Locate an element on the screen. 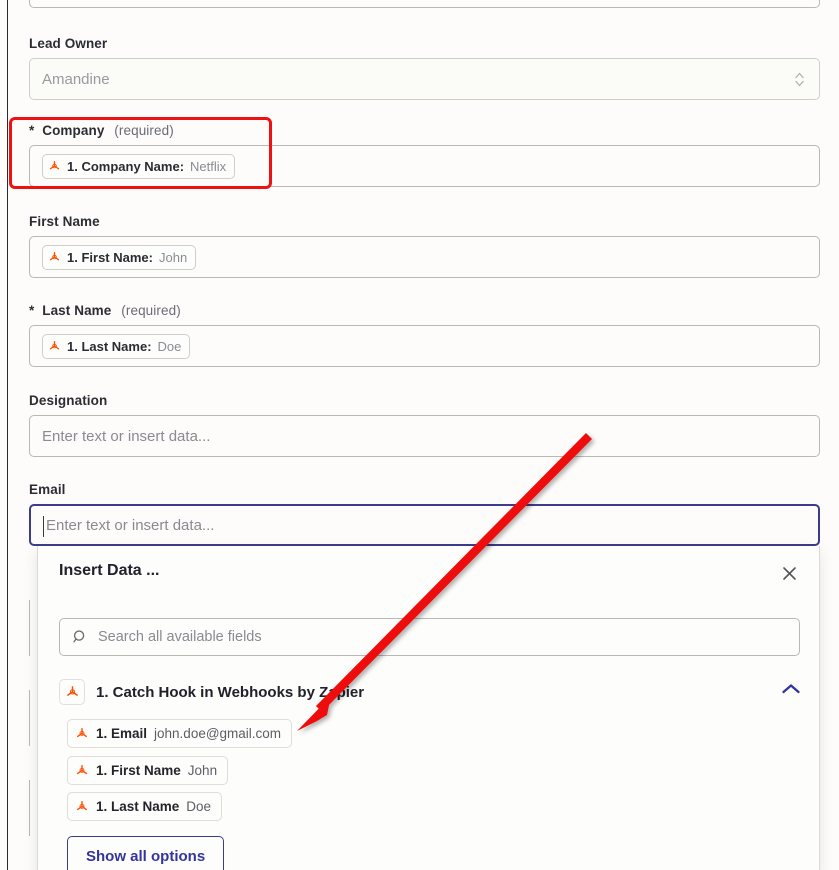  lead-owner-select: Amandine is located at coordinates (424, 79).